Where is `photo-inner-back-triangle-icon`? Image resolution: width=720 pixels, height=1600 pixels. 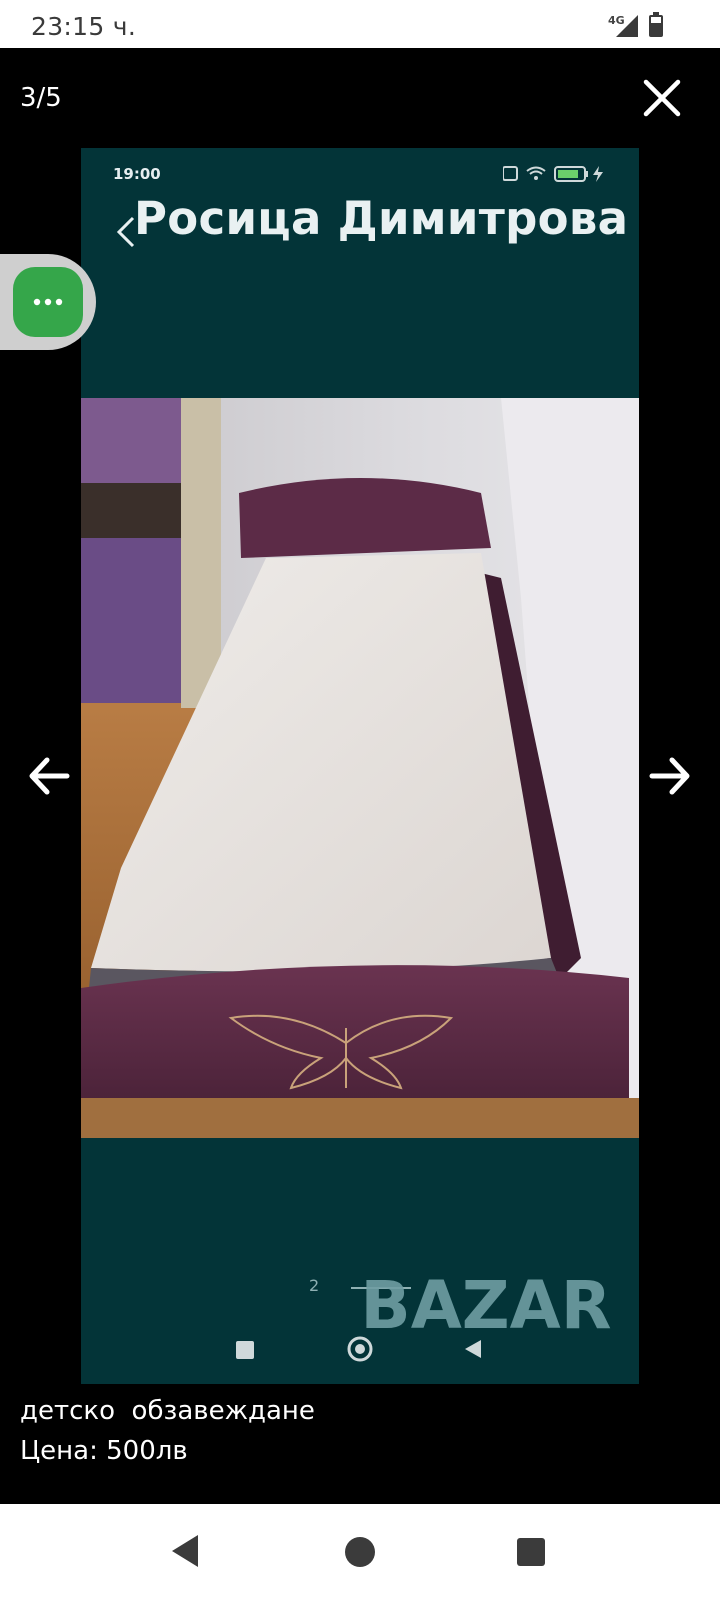
photo-inner-back-triangle-icon is located at coordinates (473, 1349).